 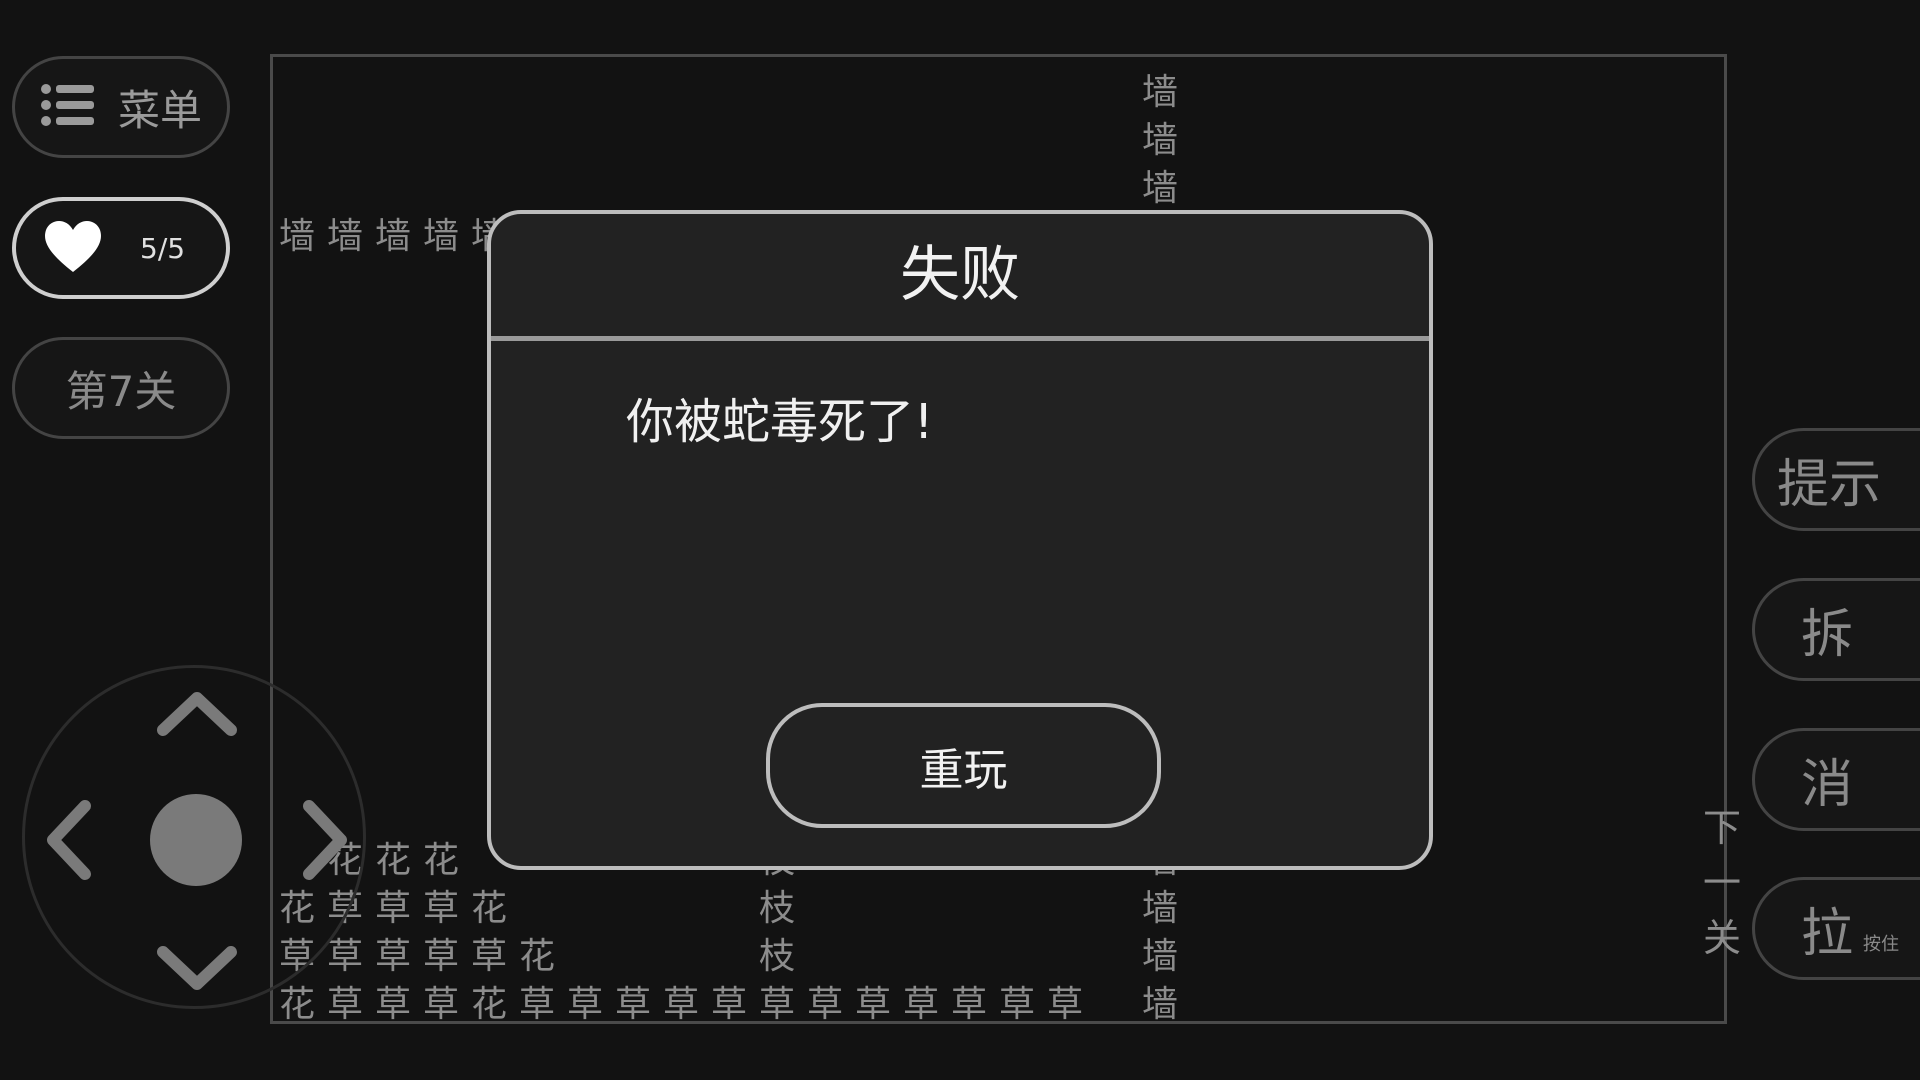 I want to click on pull-button: 拉 按住, so click(x=1836, y=928).